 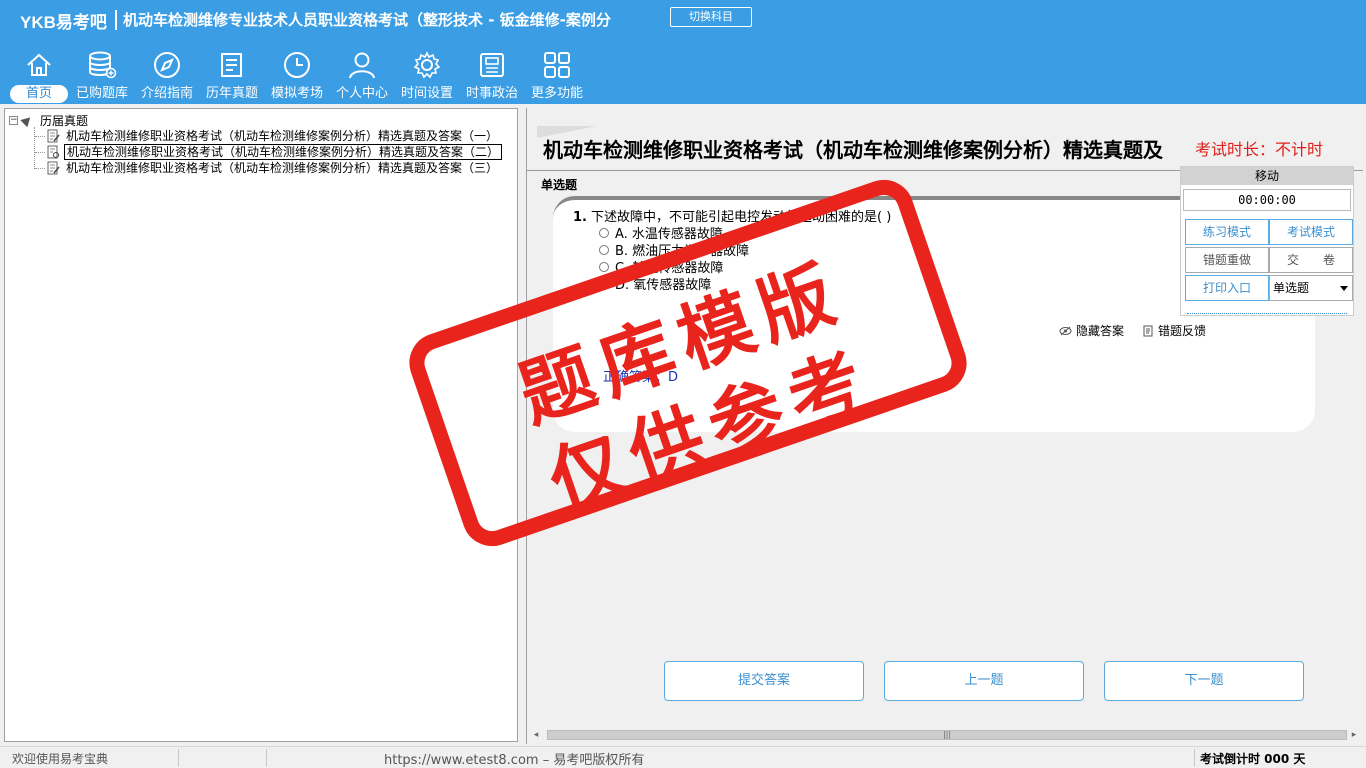 I want to click on grid-icon, so click(x=557, y=65).